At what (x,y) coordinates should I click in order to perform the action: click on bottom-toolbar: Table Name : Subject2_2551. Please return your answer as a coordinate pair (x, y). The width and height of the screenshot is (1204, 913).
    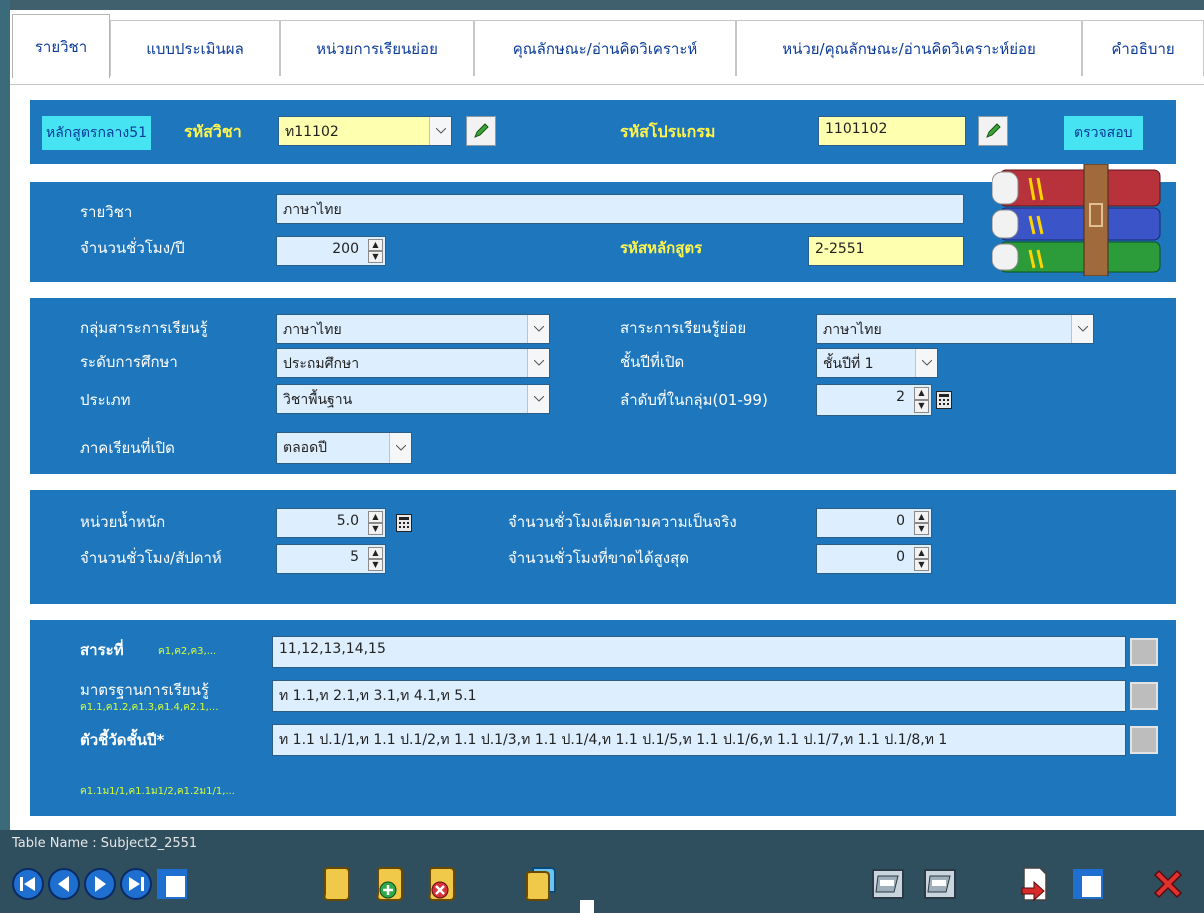
    Looking at the image, I should click on (602, 871).